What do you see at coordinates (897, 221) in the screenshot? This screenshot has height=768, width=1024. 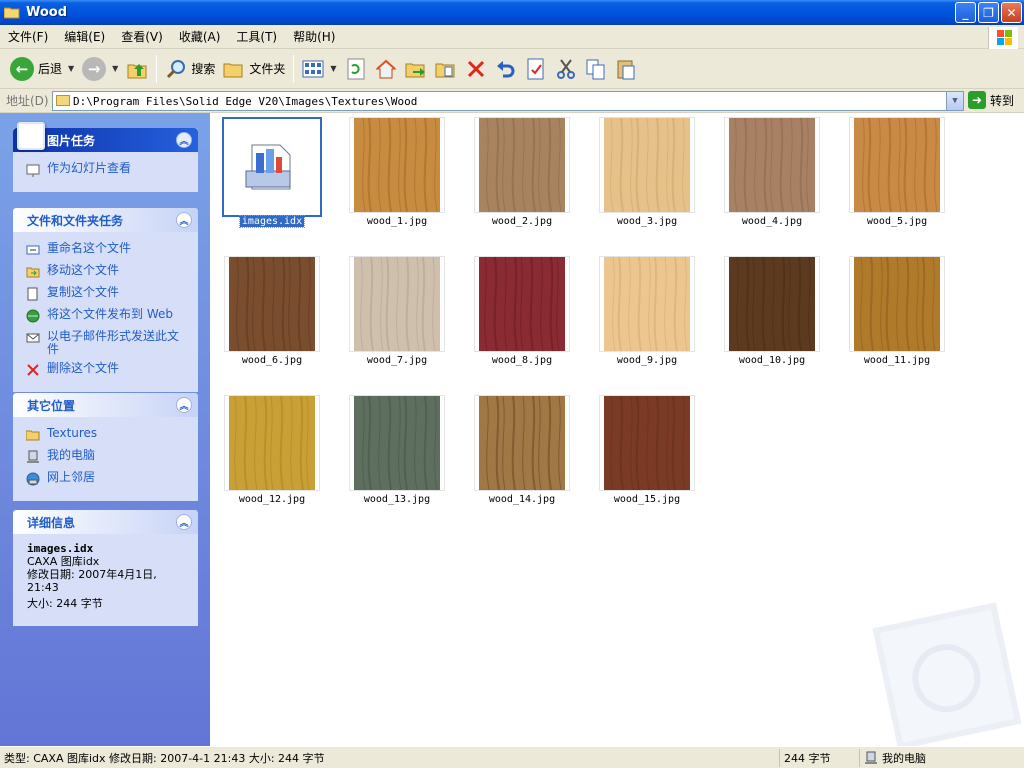 I see `file-name-label: wood_5.jpg` at bounding box center [897, 221].